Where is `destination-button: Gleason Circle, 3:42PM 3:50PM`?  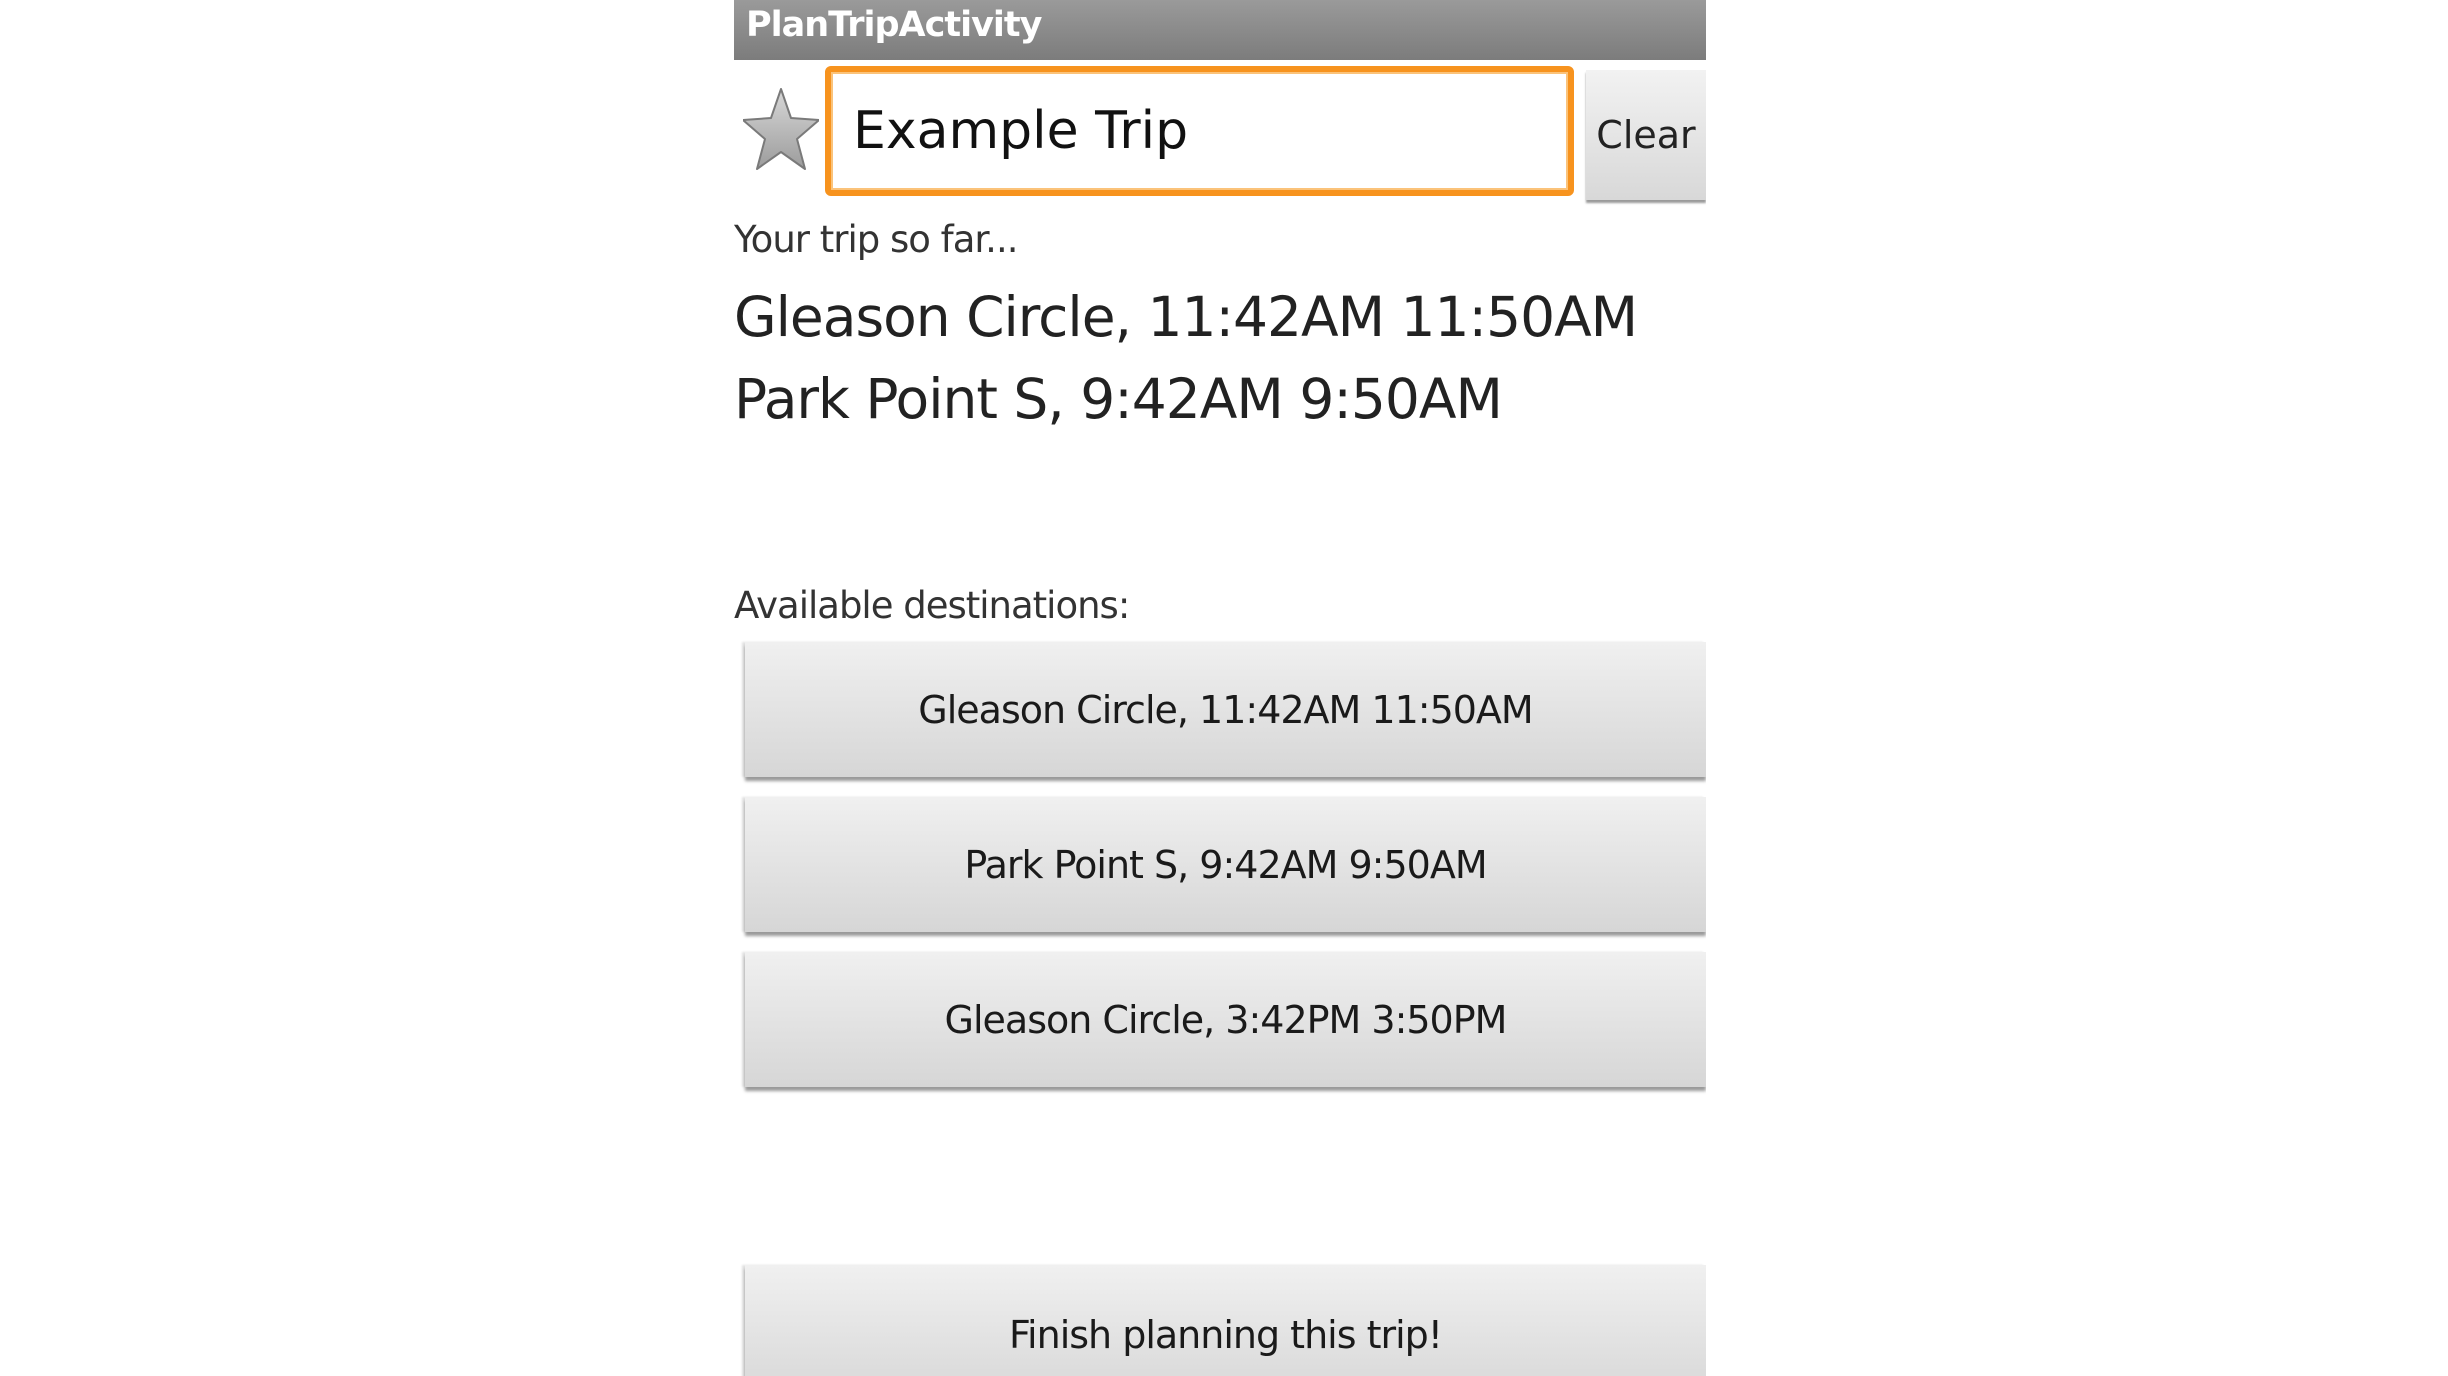 destination-button: Gleason Circle, 3:42PM 3:50PM is located at coordinates (1225, 1019).